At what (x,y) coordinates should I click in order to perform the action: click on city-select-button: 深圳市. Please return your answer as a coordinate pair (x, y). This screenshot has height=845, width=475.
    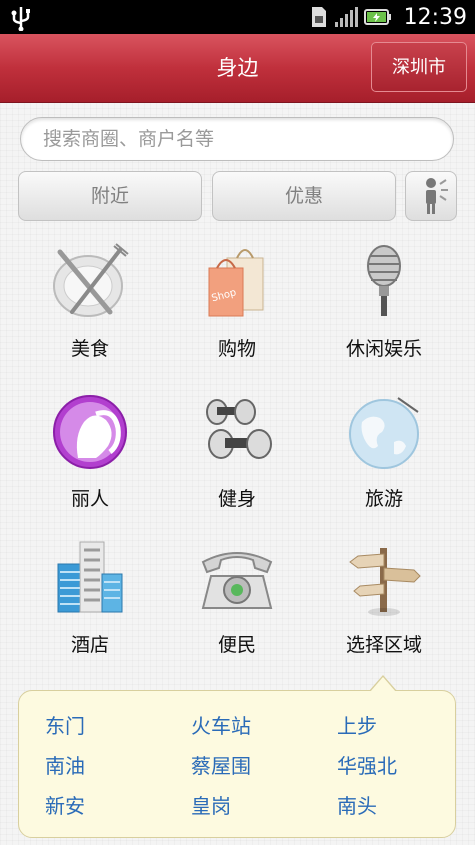
    Looking at the image, I should click on (419, 67).